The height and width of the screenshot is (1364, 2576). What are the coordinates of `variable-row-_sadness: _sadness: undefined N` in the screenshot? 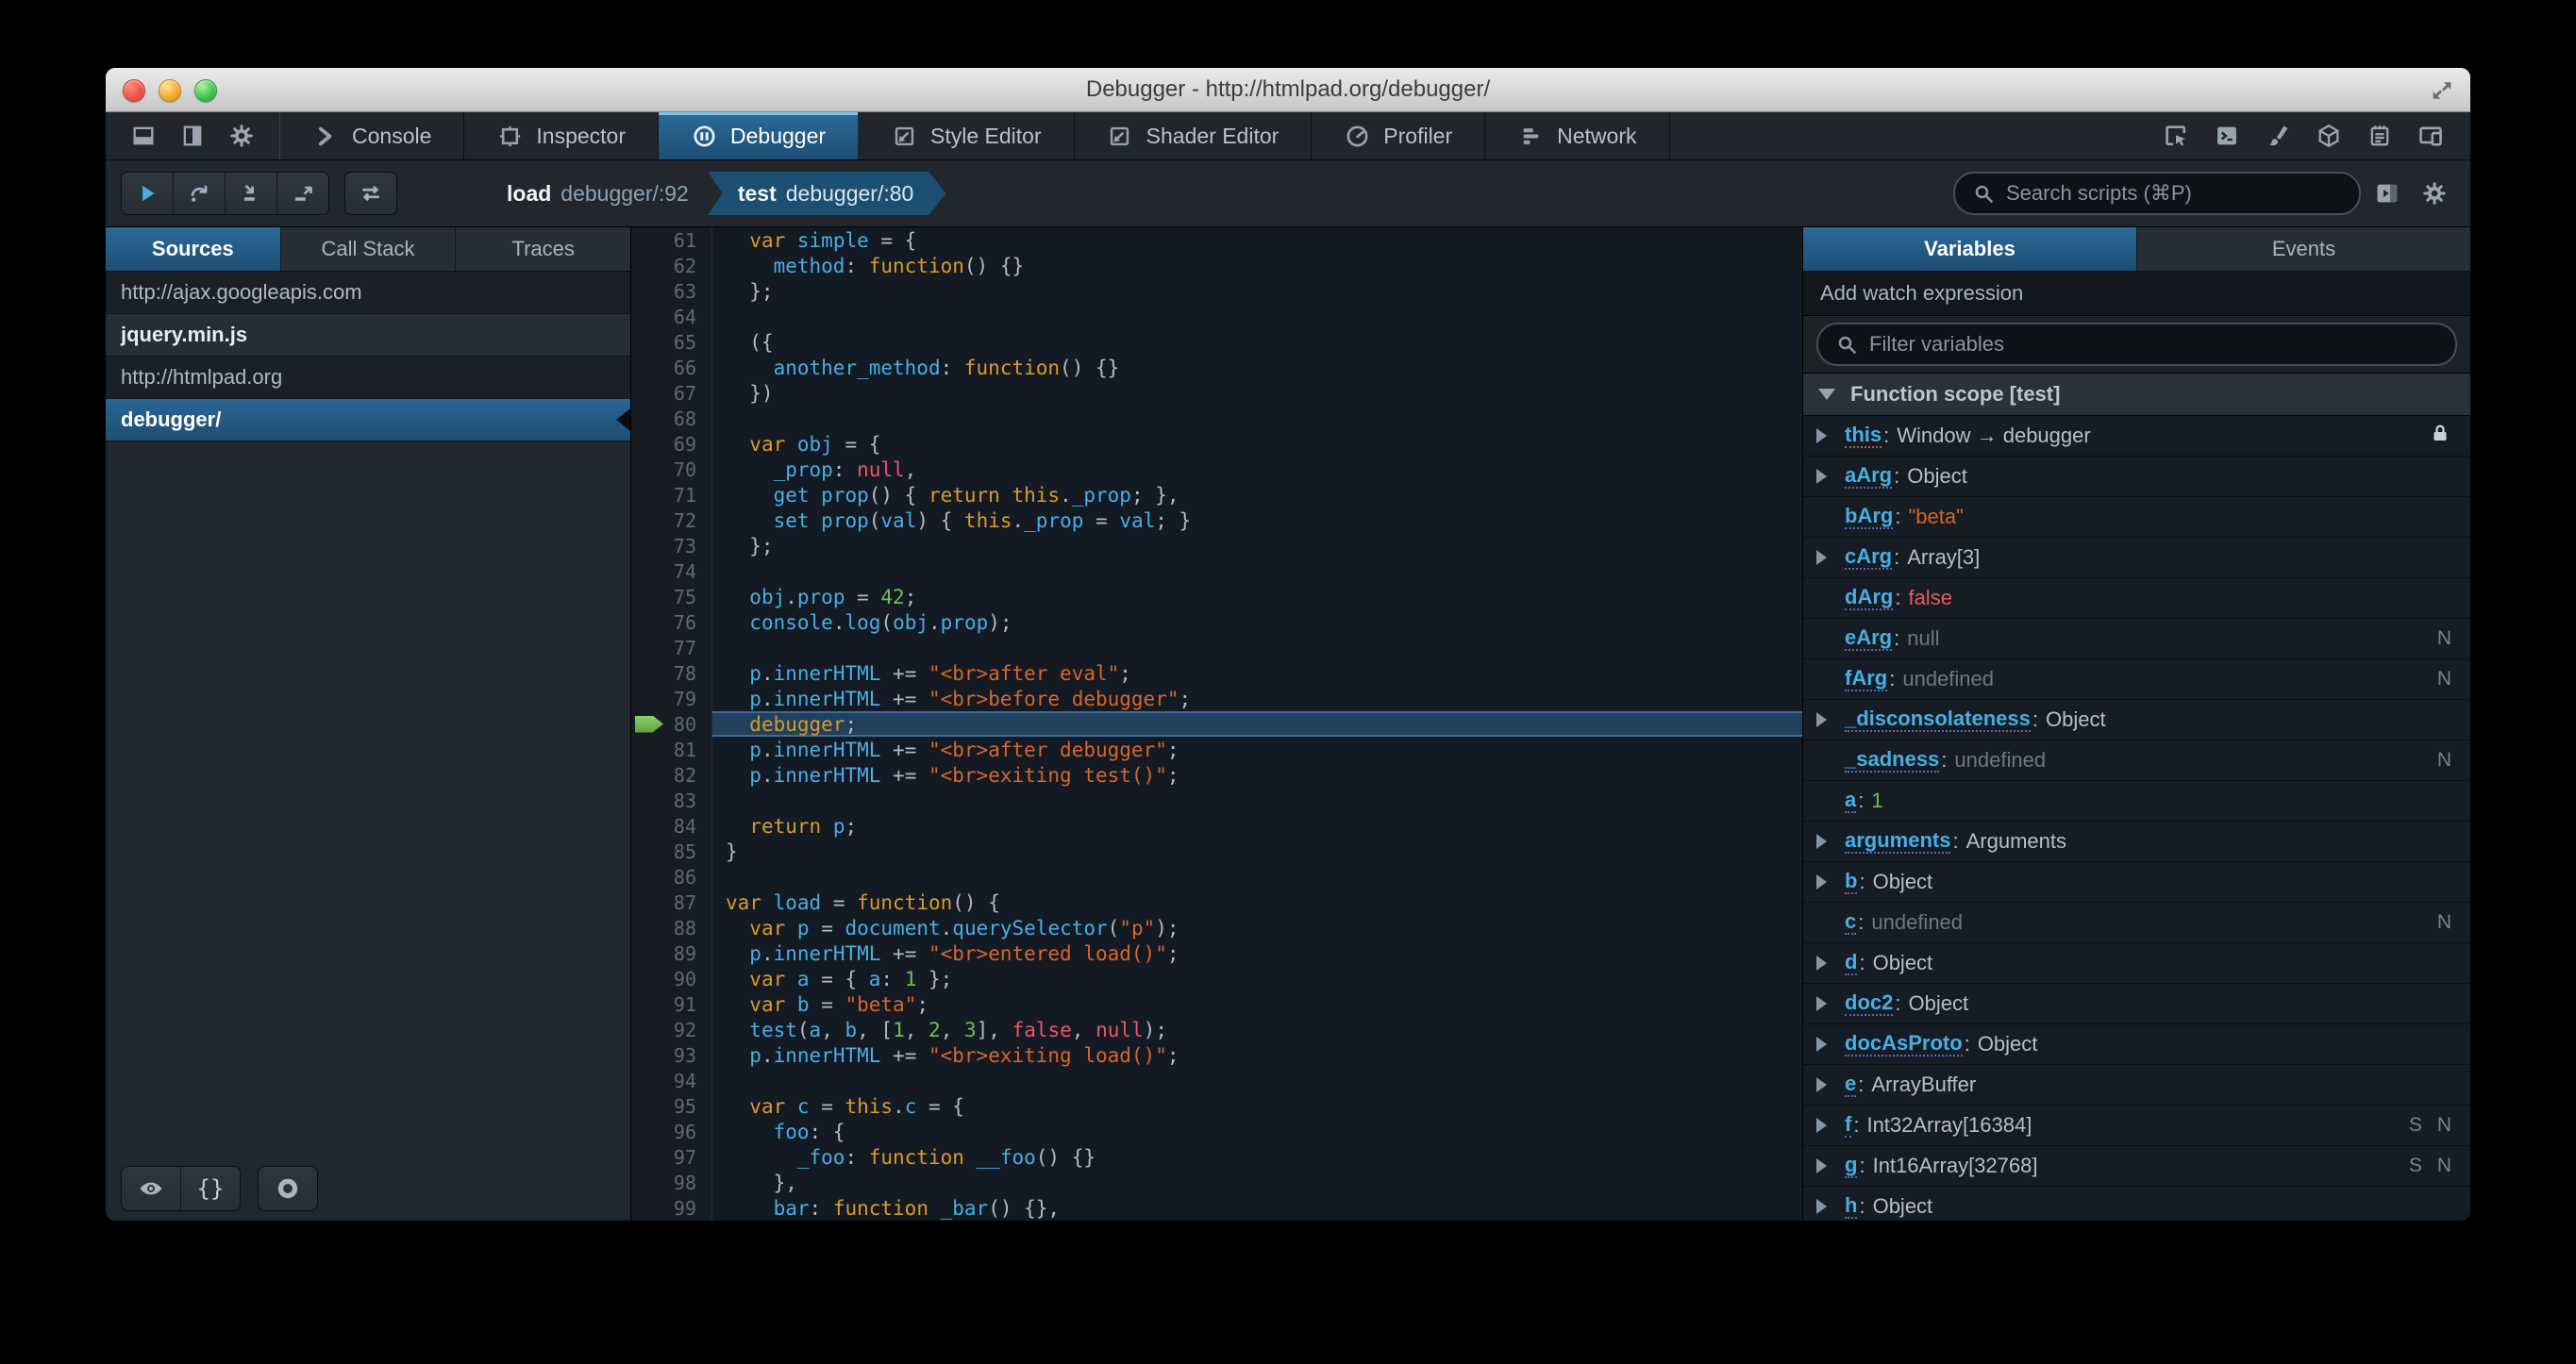 It's located at (2136, 760).